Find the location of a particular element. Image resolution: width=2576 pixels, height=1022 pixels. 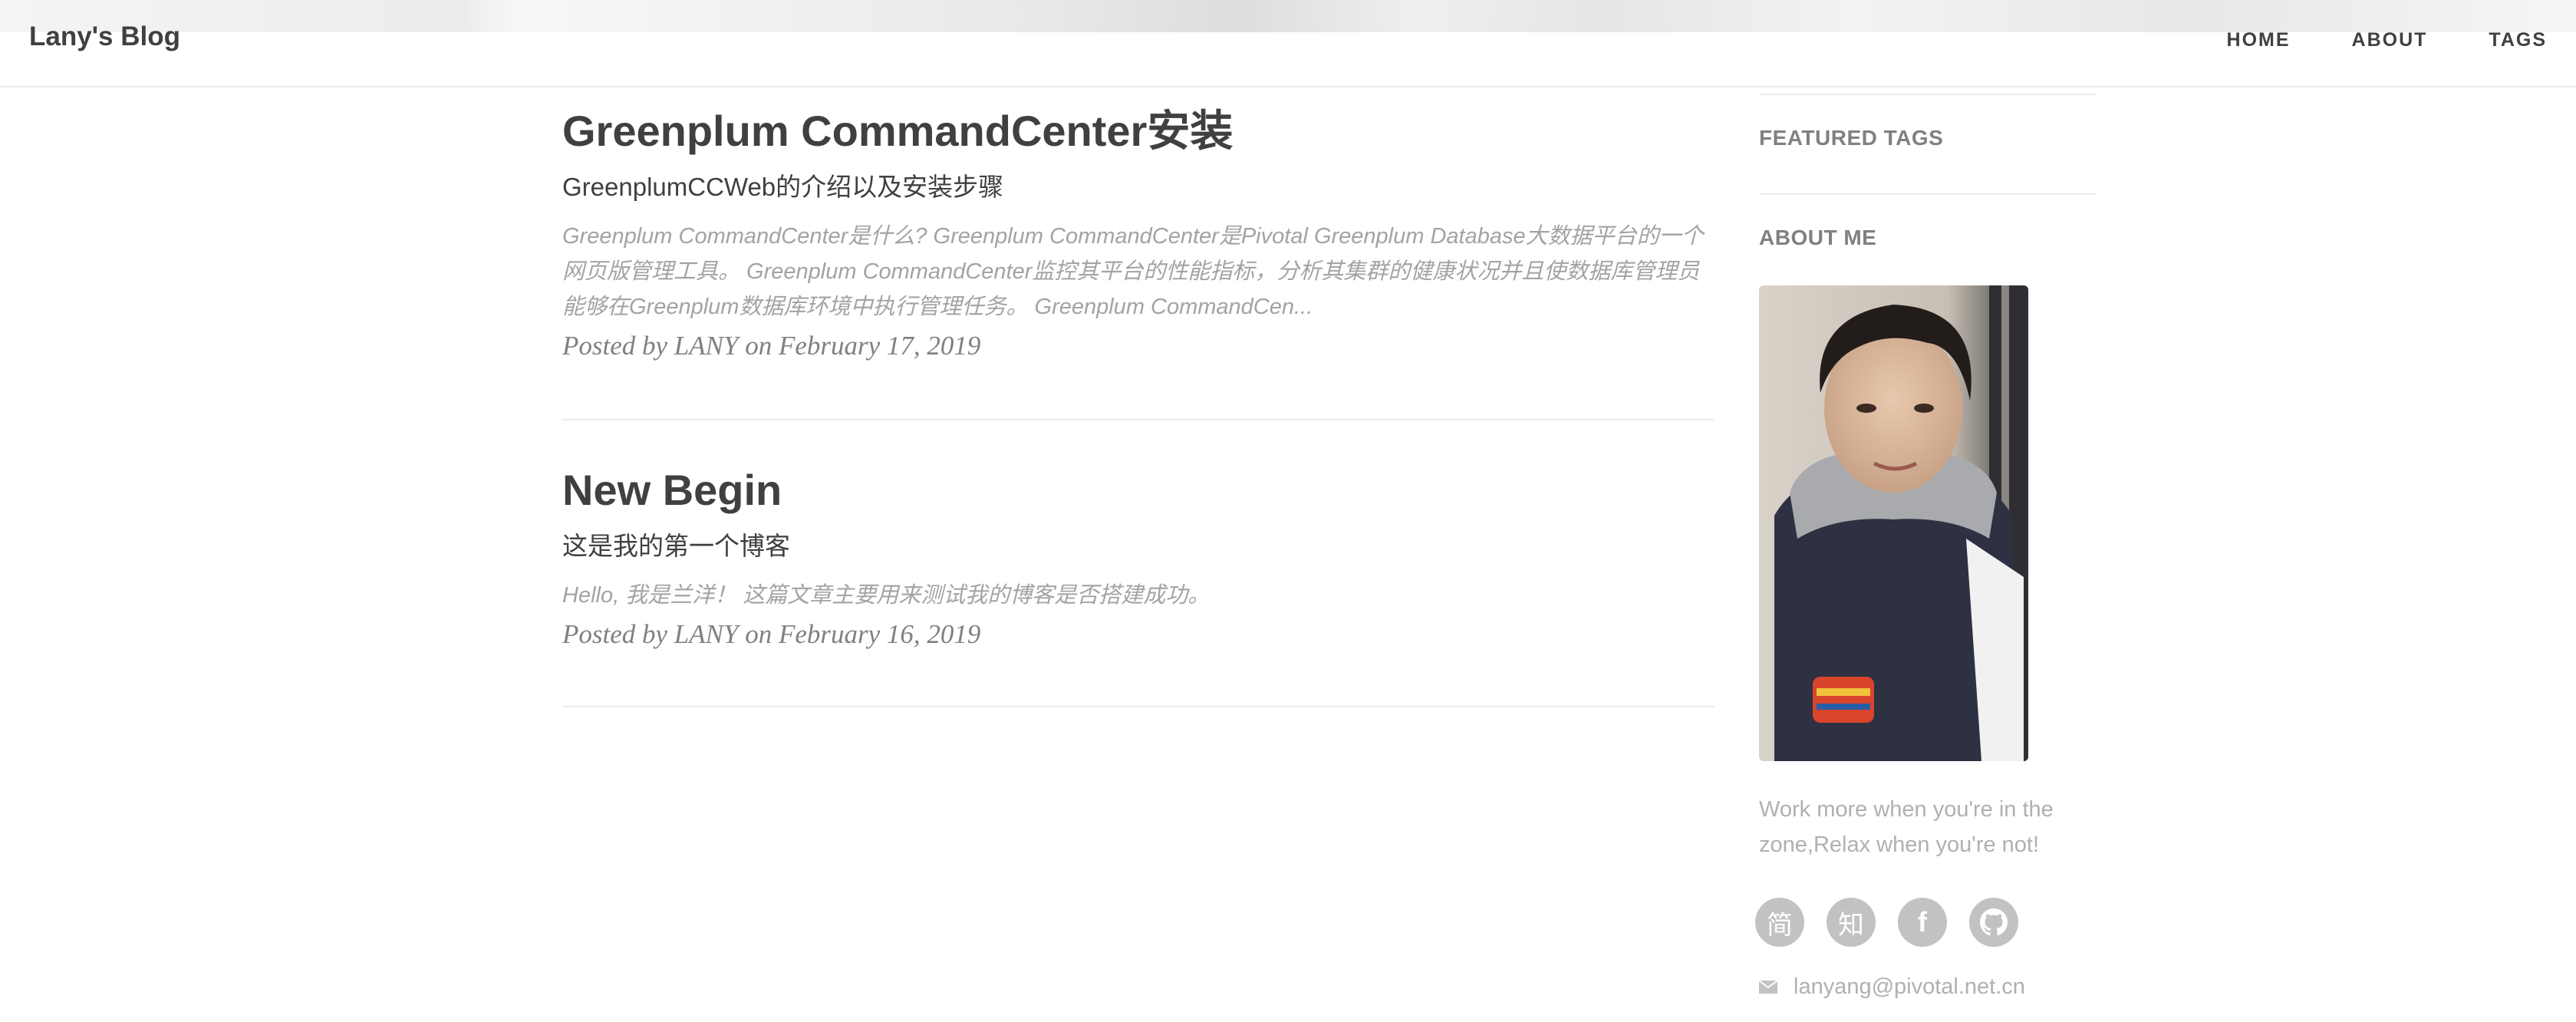

about-me-heading: ABOUT ME is located at coordinates (1818, 237).